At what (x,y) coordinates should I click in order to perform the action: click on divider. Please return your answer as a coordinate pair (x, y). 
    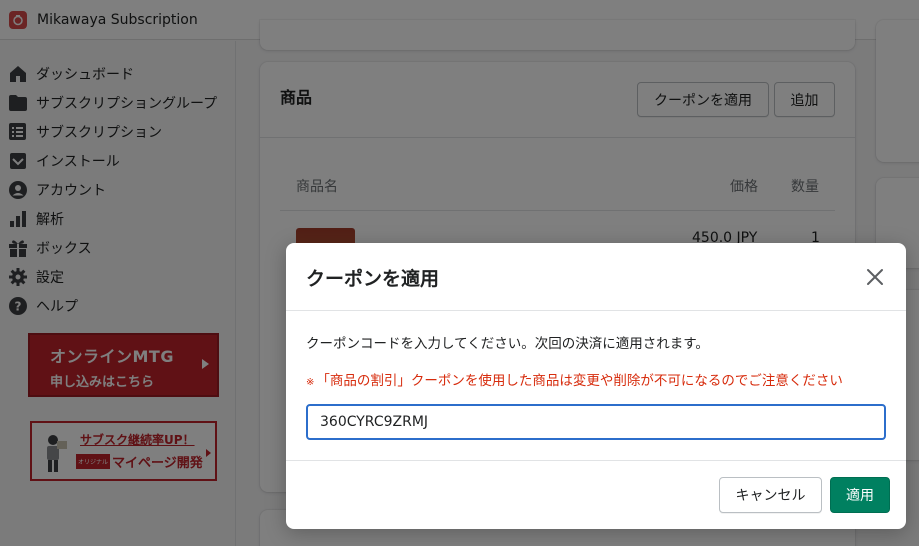
    Looking at the image, I should click on (596, 460).